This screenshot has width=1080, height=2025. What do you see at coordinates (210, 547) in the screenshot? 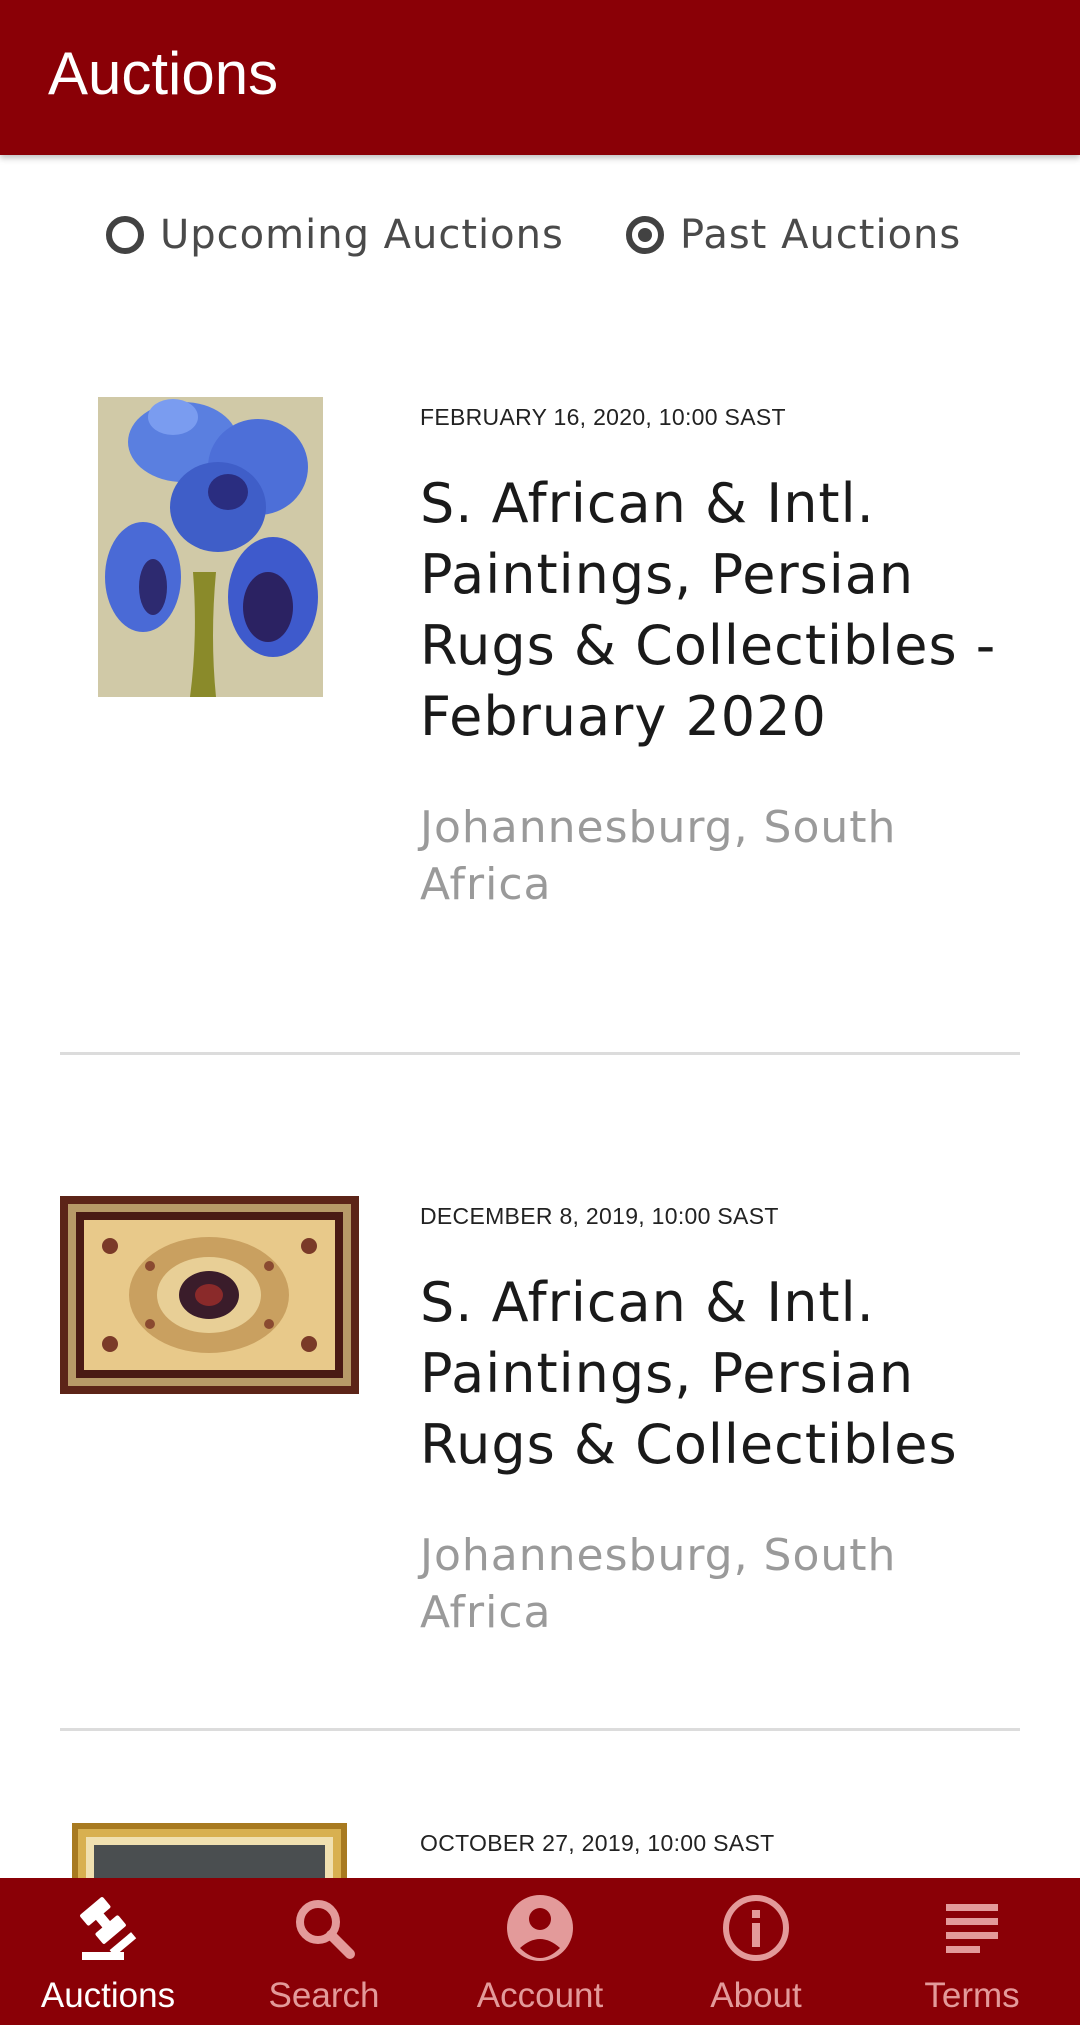
I see `auction-thumbnail-iris-painting` at bounding box center [210, 547].